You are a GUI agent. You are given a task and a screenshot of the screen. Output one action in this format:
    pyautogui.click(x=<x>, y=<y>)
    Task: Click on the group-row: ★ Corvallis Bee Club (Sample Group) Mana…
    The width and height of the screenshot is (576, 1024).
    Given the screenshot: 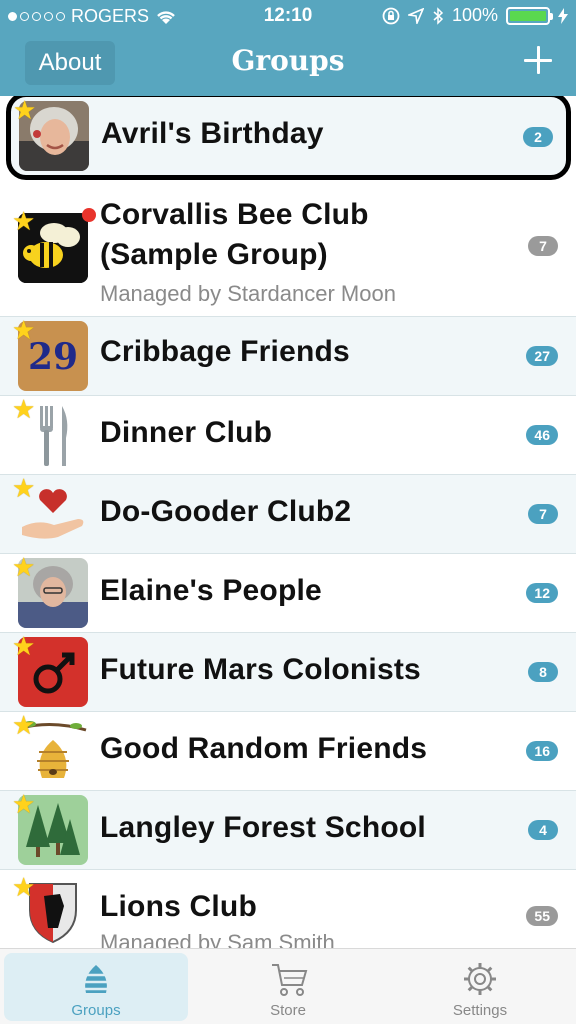 What is the action you would take?
    pyautogui.click(x=288, y=248)
    